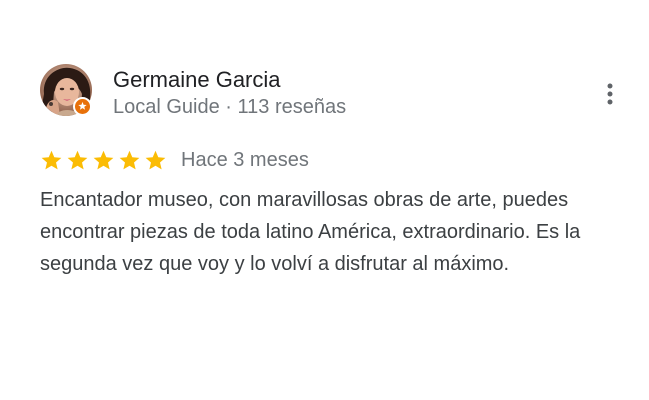  What do you see at coordinates (197, 80) in the screenshot?
I see `reviewer-name: Germaine Garcia` at bounding box center [197, 80].